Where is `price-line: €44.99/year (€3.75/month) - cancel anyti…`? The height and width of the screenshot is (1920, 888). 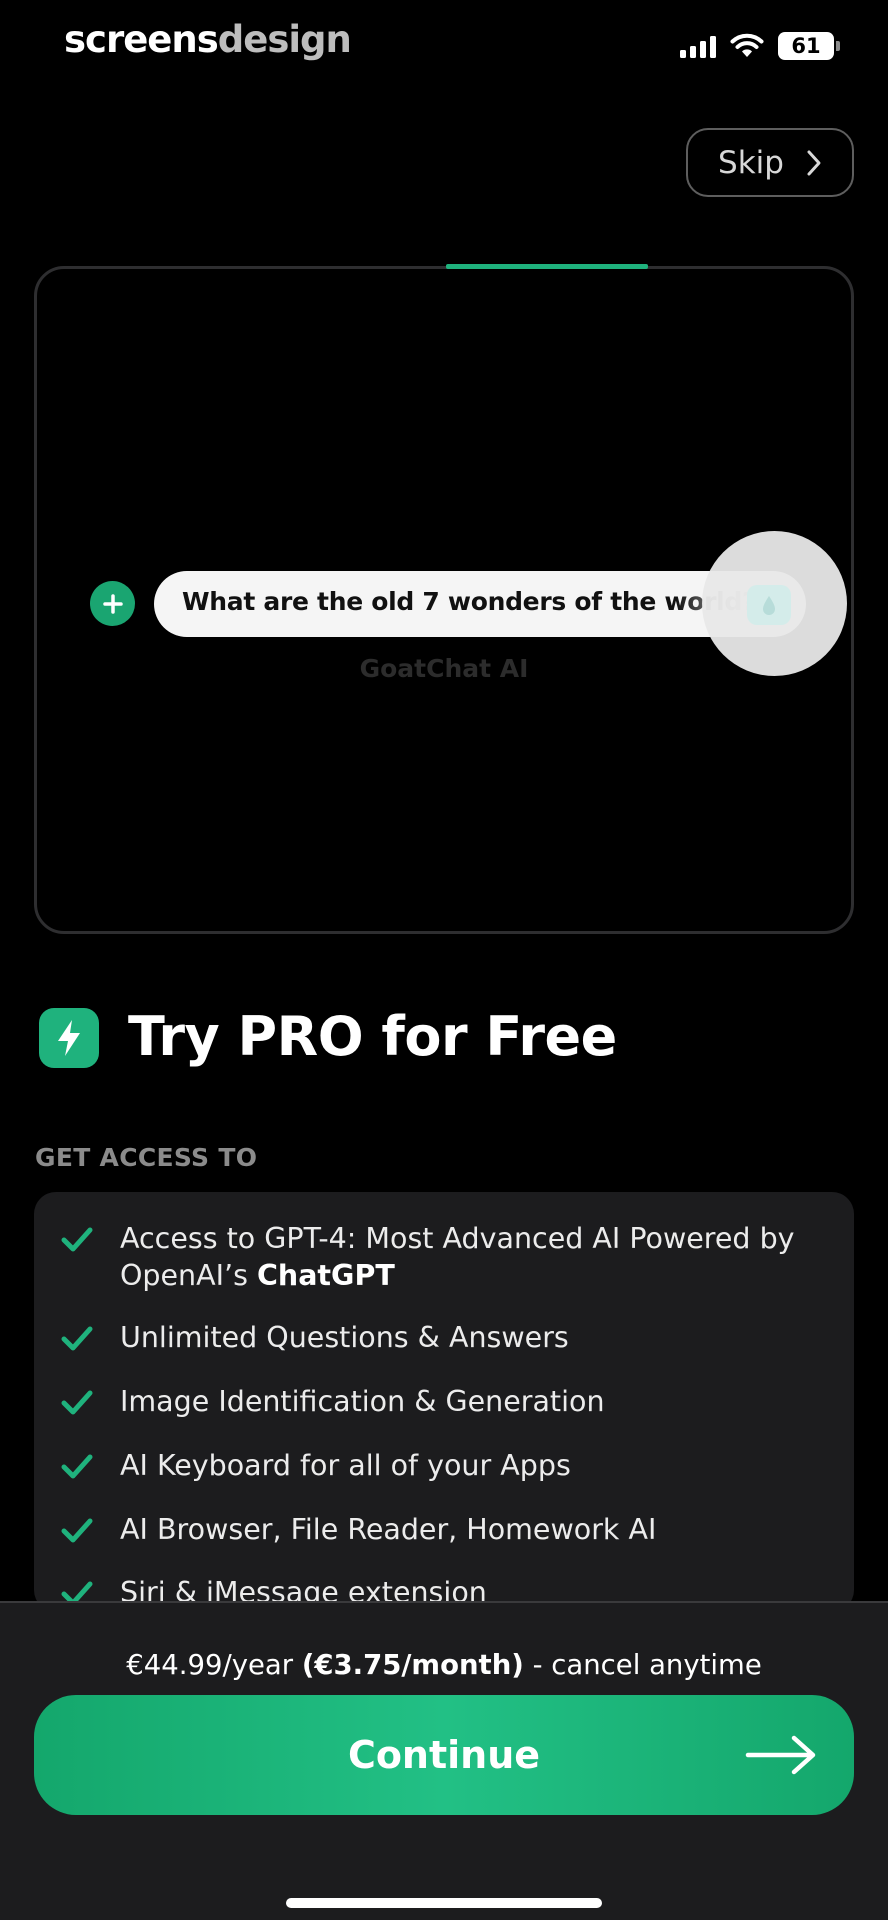
price-line: €44.99/year (€3.75/month) - cancel anyti… is located at coordinates (444, 1665).